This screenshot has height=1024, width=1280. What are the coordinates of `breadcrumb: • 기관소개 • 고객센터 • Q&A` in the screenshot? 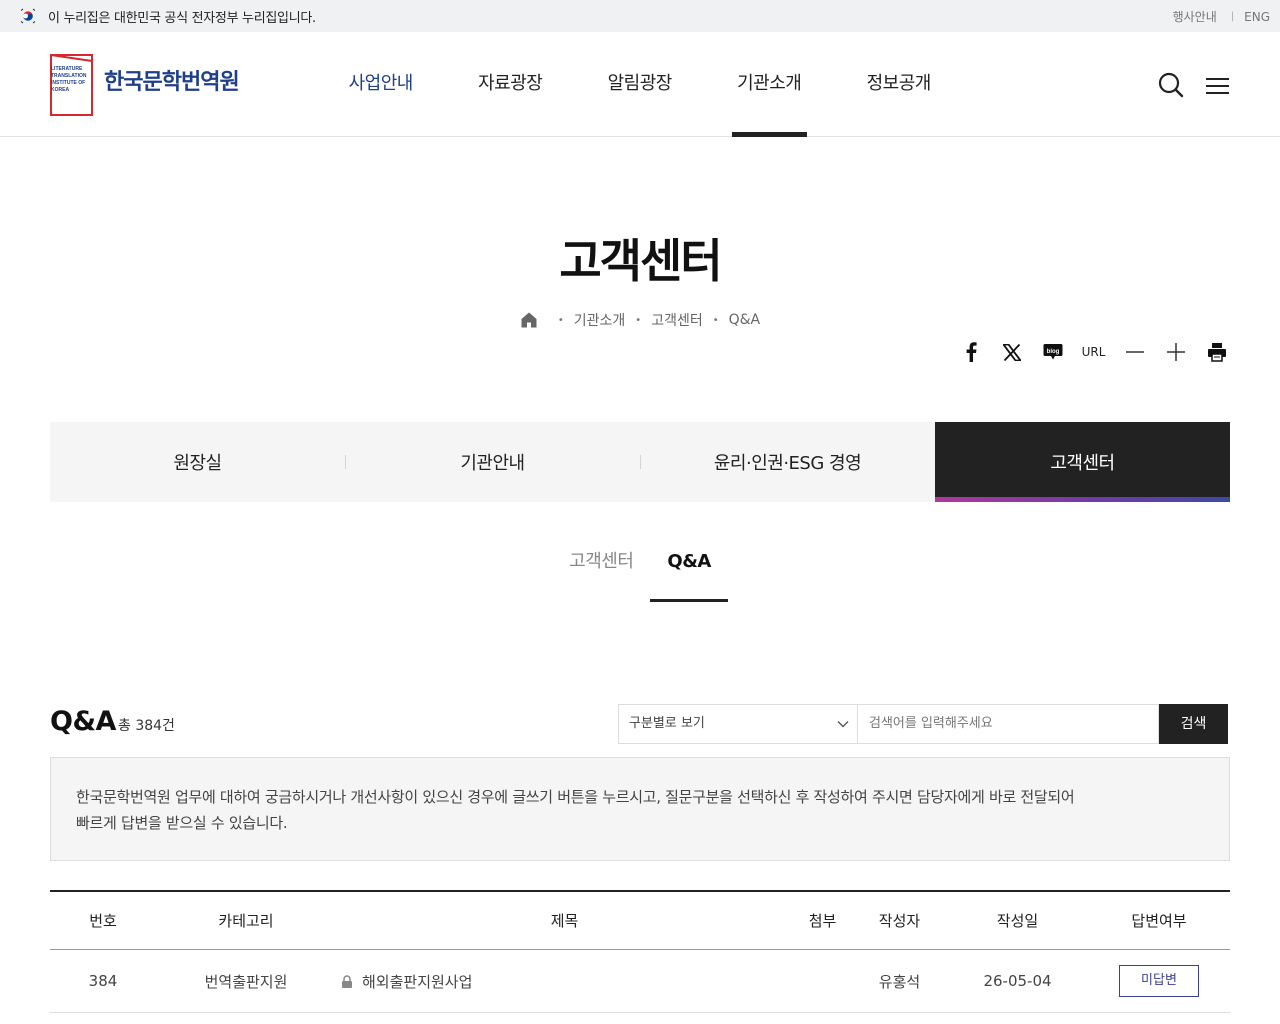 It's located at (640, 320).